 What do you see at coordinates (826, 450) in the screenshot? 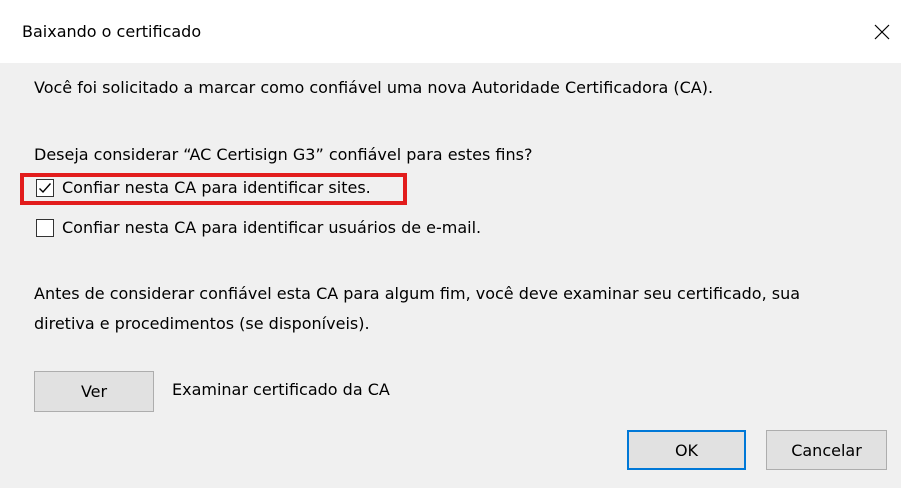
I see `cancel-button: Cancelar` at bounding box center [826, 450].